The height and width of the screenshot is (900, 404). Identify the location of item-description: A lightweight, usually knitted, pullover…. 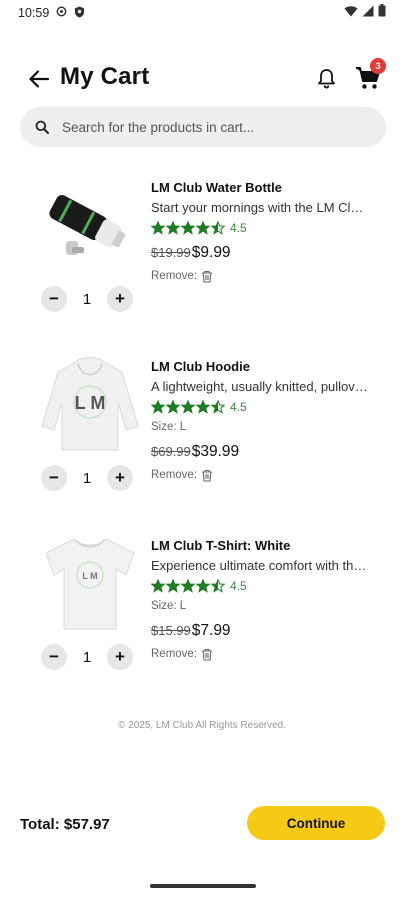
(260, 386).